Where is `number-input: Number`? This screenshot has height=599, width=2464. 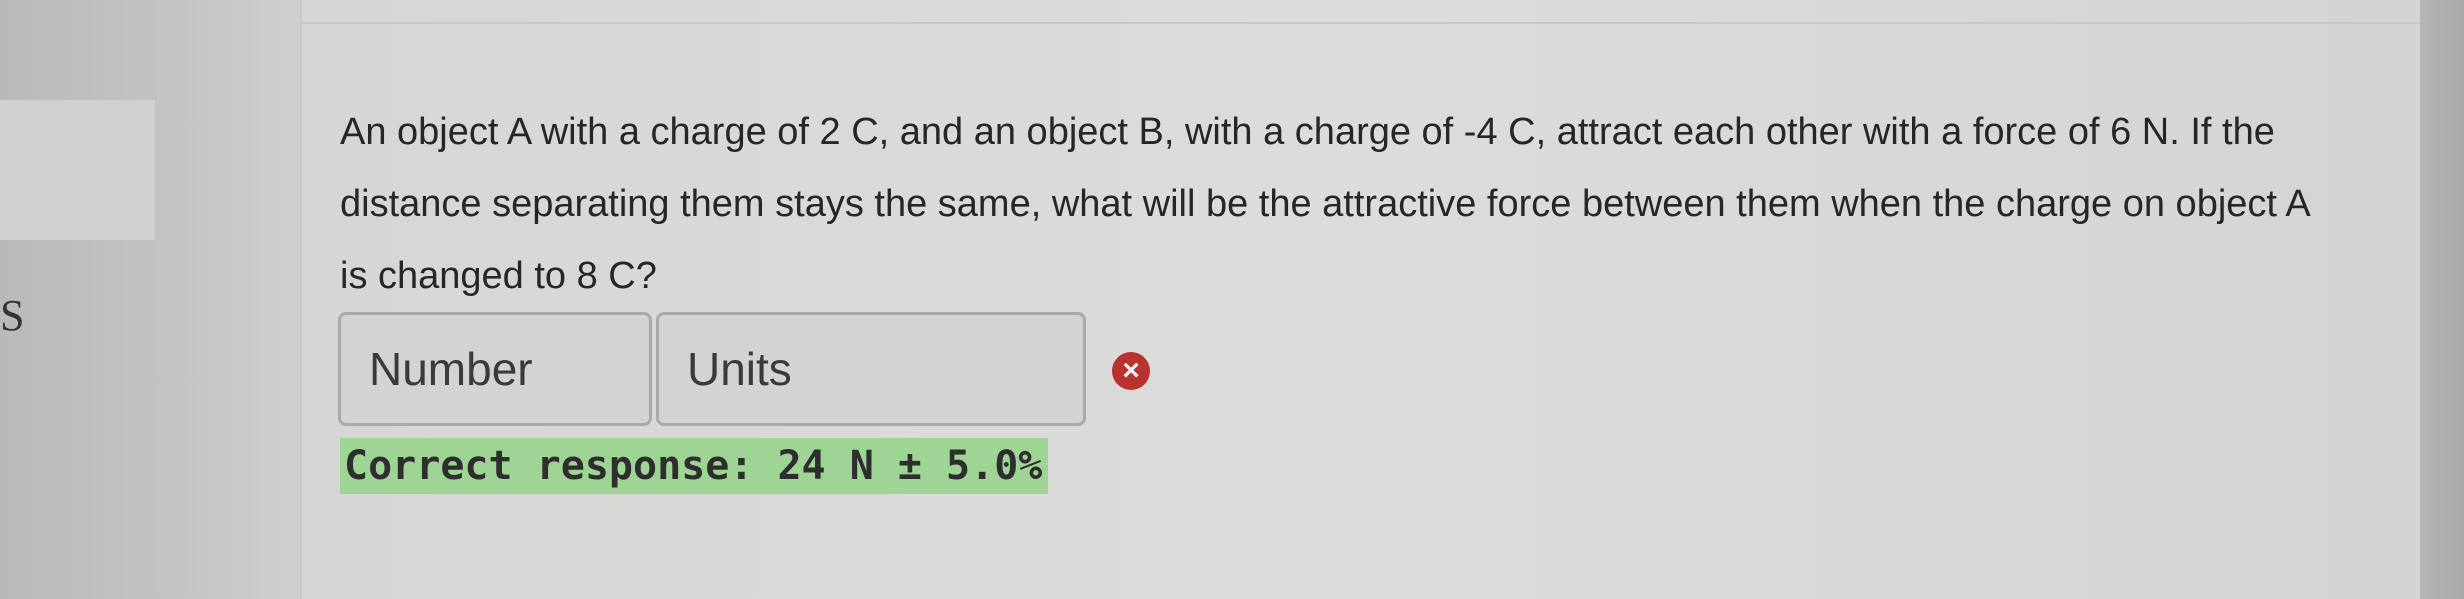
number-input: Number is located at coordinates (495, 369).